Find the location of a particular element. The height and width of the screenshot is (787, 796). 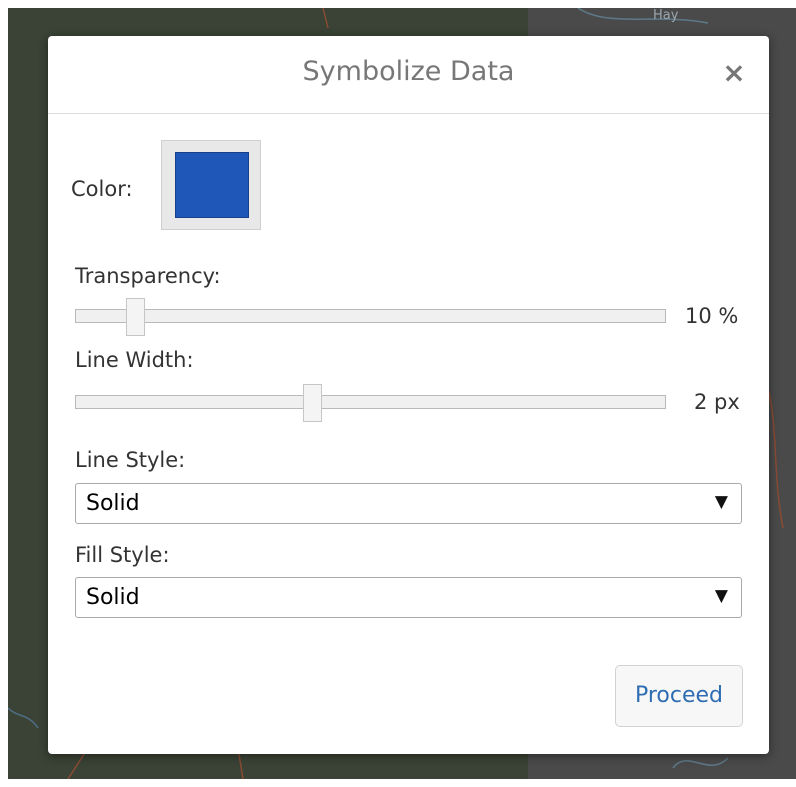

line-width-slider is located at coordinates (370, 403).